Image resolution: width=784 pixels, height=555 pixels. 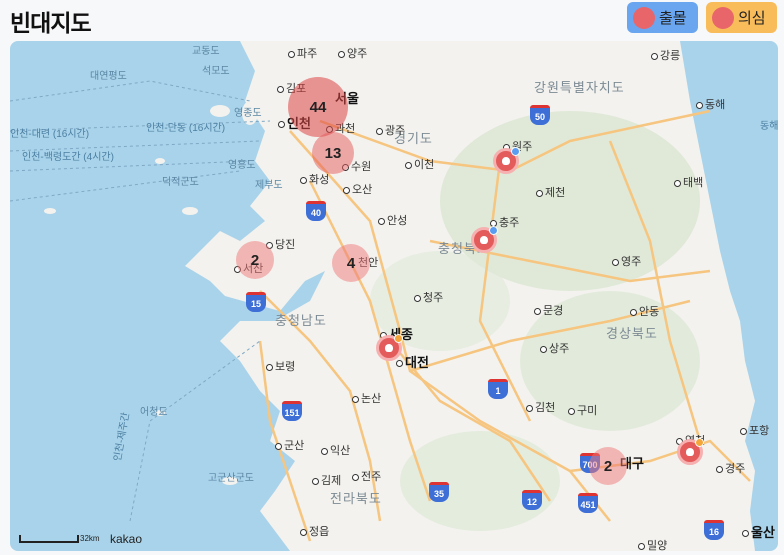 I want to click on city-label: 김제, so click(x=326, y=481).